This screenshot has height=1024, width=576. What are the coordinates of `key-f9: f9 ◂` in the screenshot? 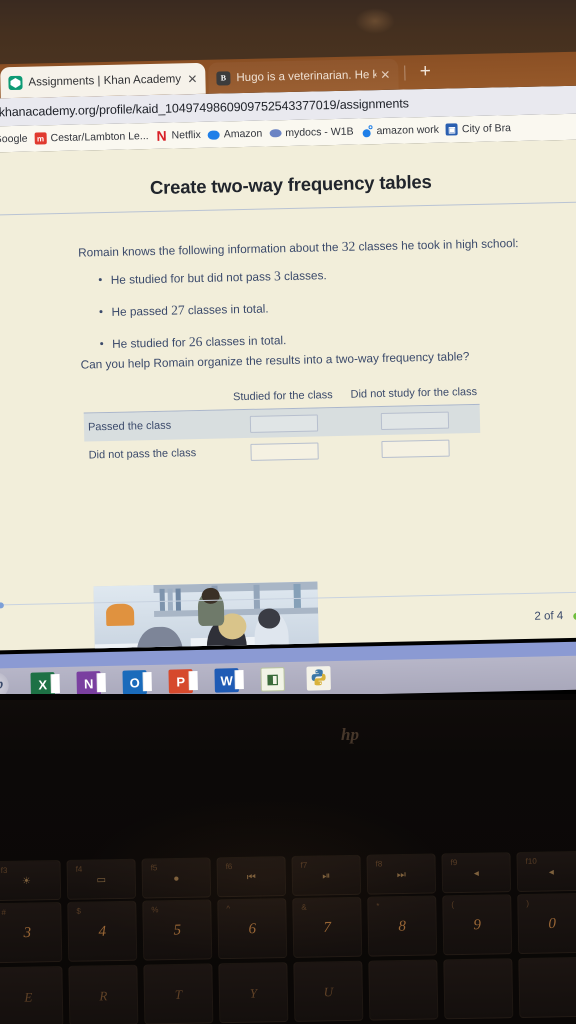 It's located at (476, 873).